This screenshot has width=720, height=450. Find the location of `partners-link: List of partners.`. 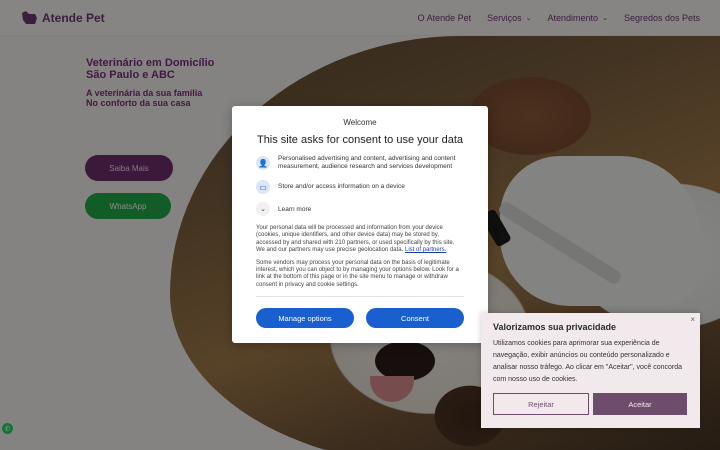

partners-link: List of partners. is located at coordinates (425, 250).